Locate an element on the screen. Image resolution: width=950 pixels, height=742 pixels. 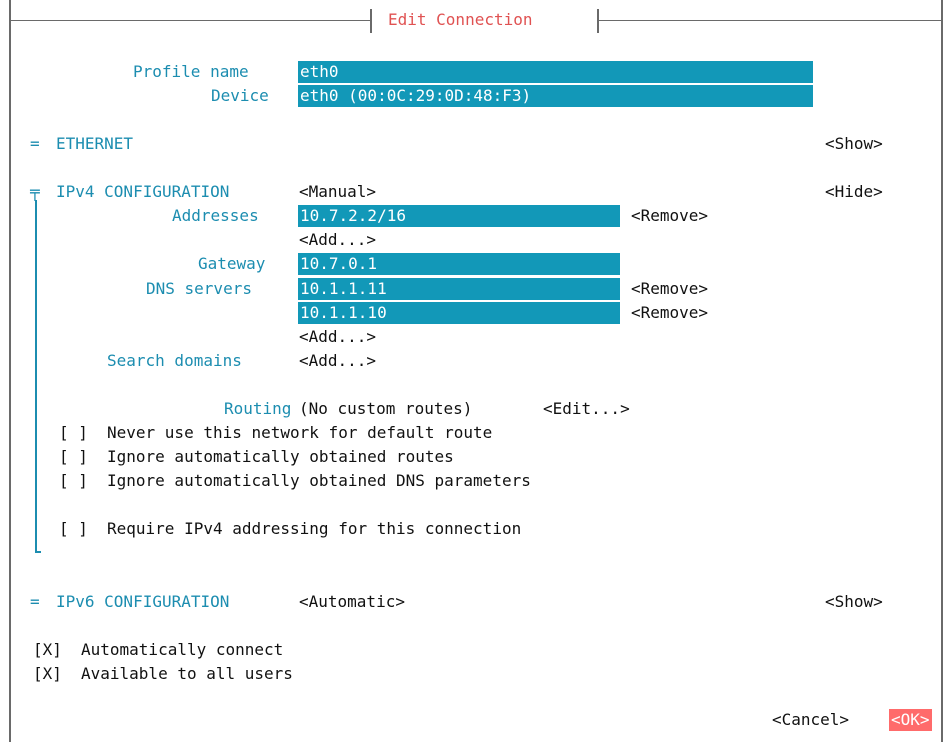
ipv4-heading: IPv4 CONFIGURATION is located at coordinates (143, 191).